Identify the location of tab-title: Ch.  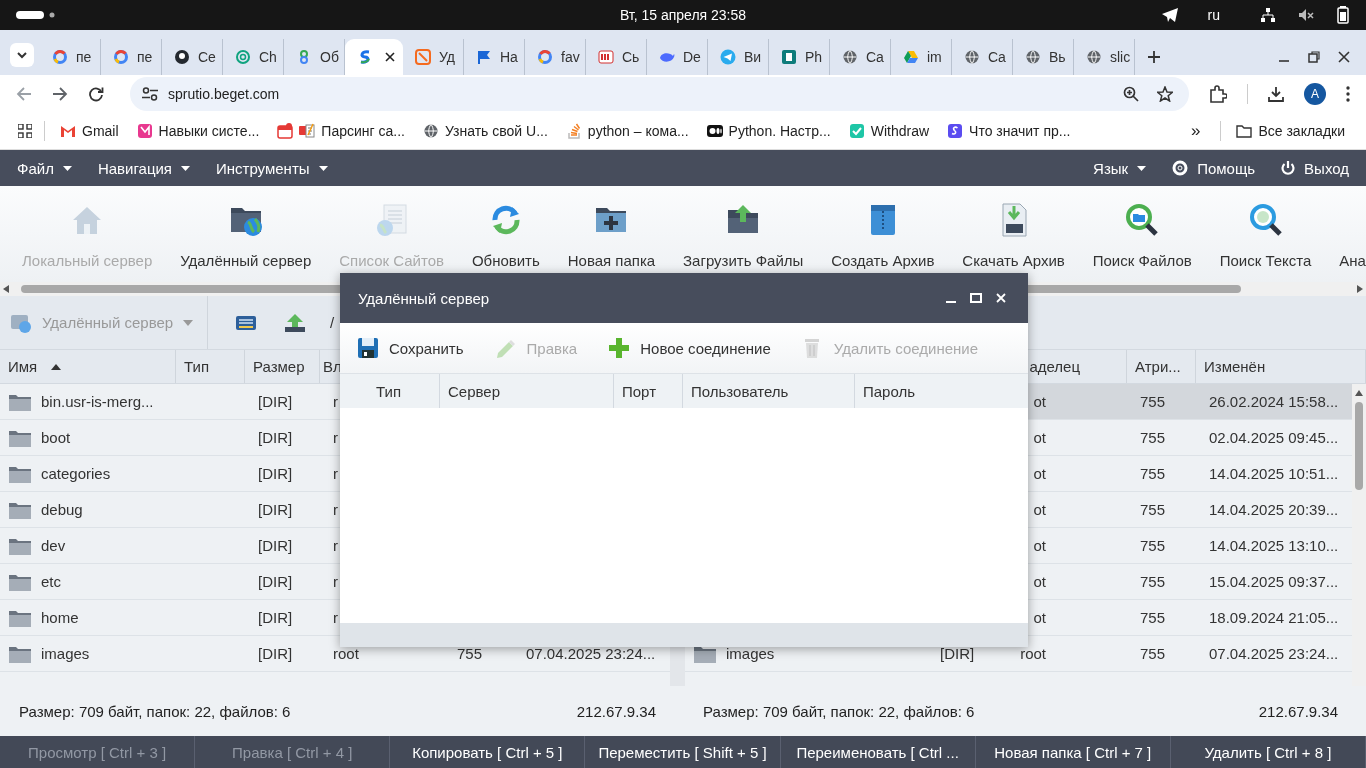
(268, 57).